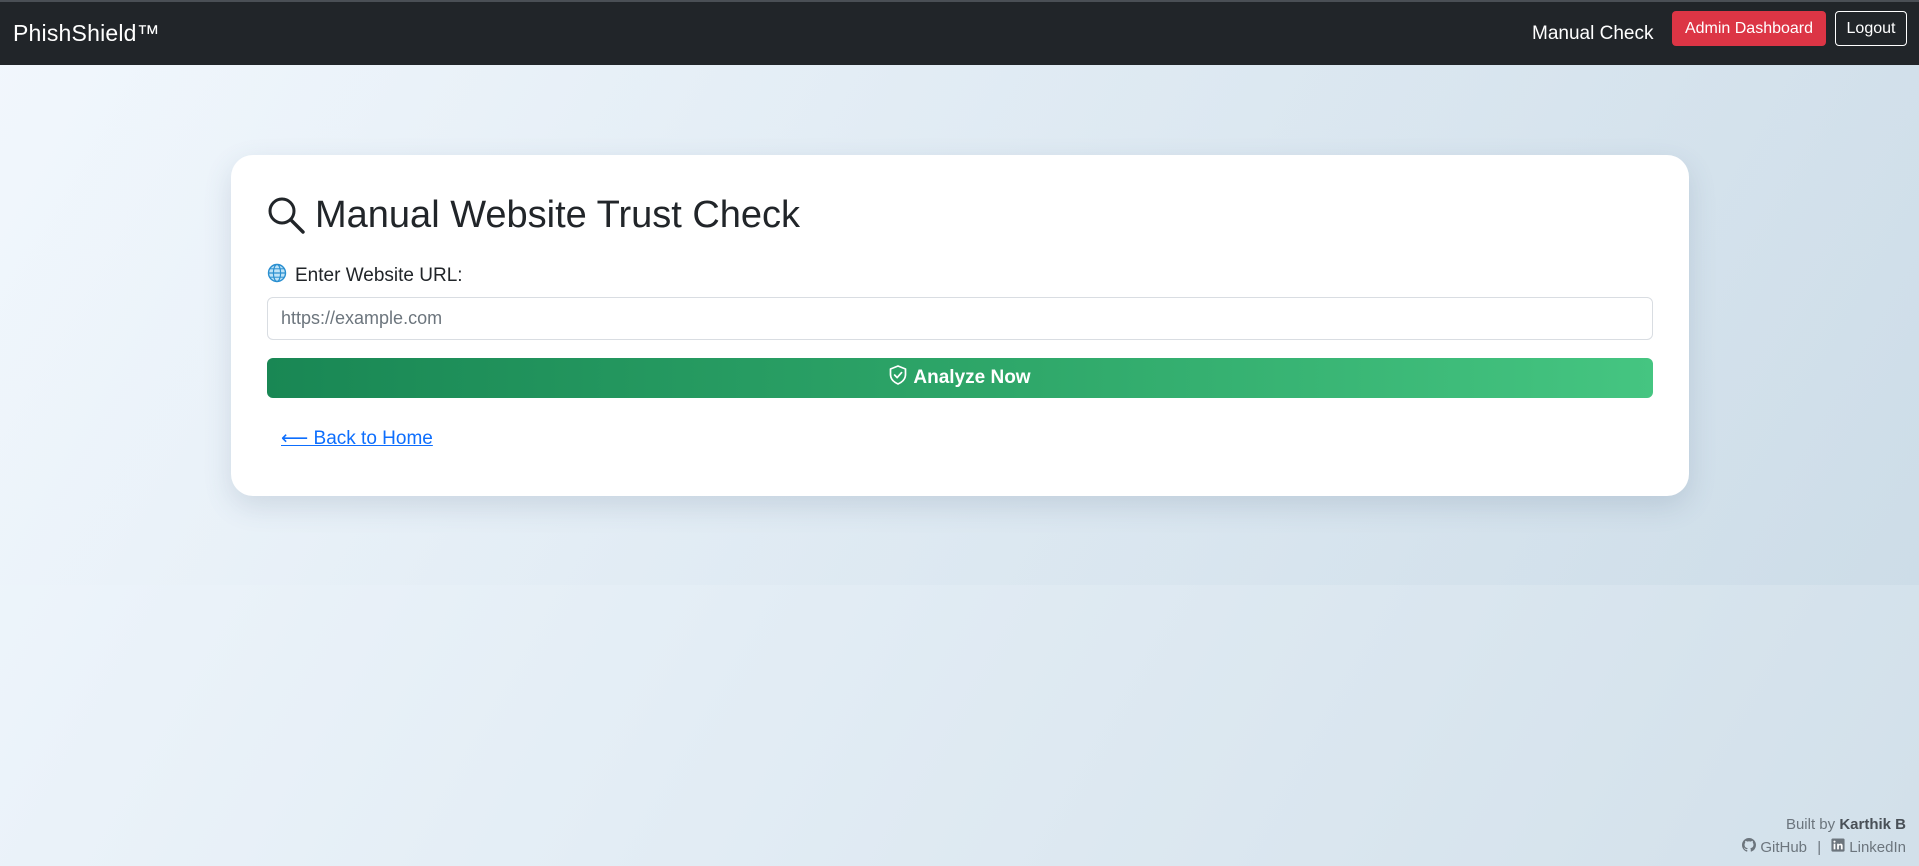  I want to click on analyze-now-button: Analyze Now, so click(960, 378).